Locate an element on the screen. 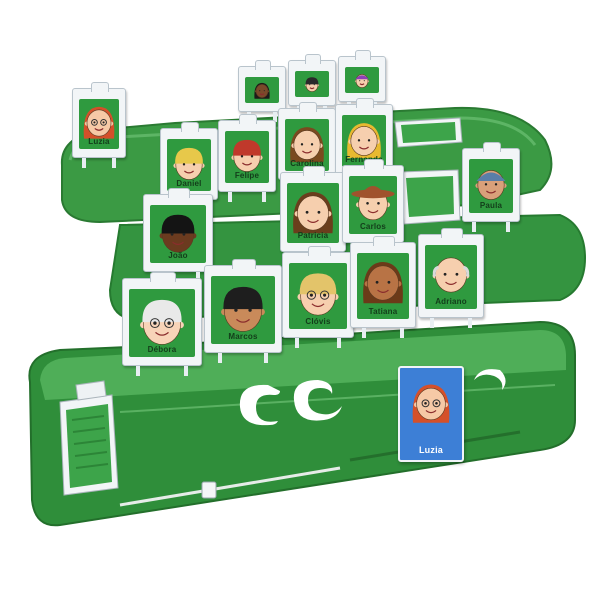 This screenshot has width=600, height=600. card-frame: Adriano is located at coordinates (451, 273).